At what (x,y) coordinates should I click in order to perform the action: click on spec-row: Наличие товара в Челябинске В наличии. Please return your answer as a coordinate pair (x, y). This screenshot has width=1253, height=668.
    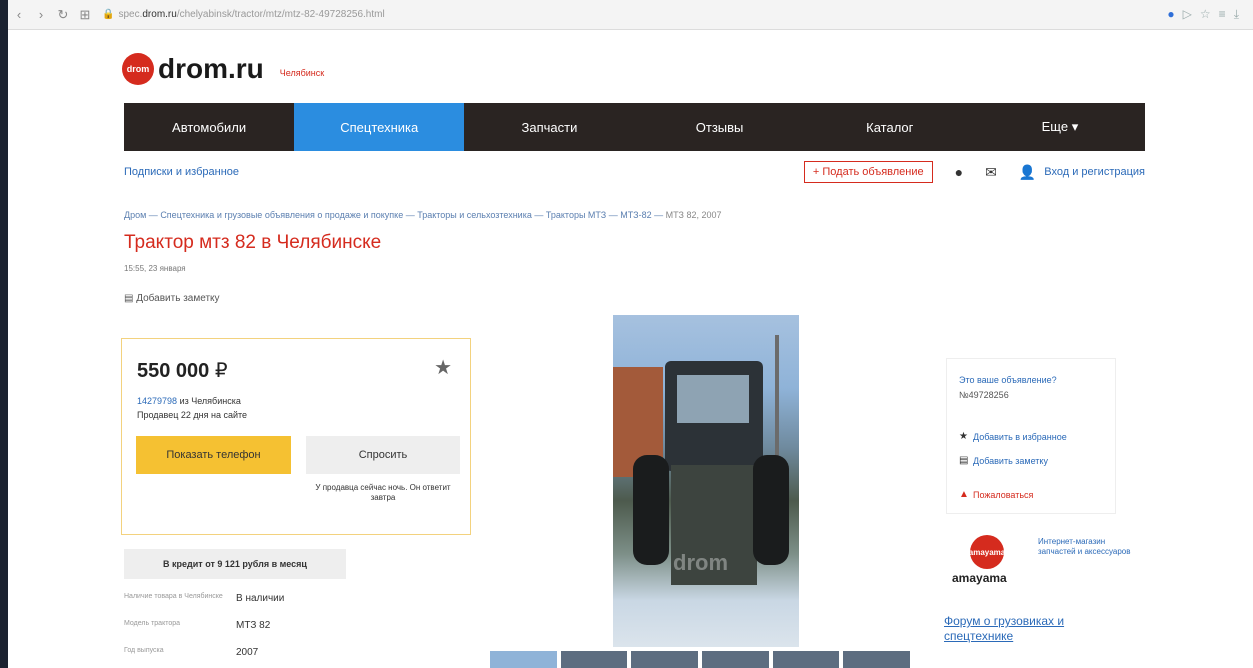
    Looking at the image, I should click on (204, 606).